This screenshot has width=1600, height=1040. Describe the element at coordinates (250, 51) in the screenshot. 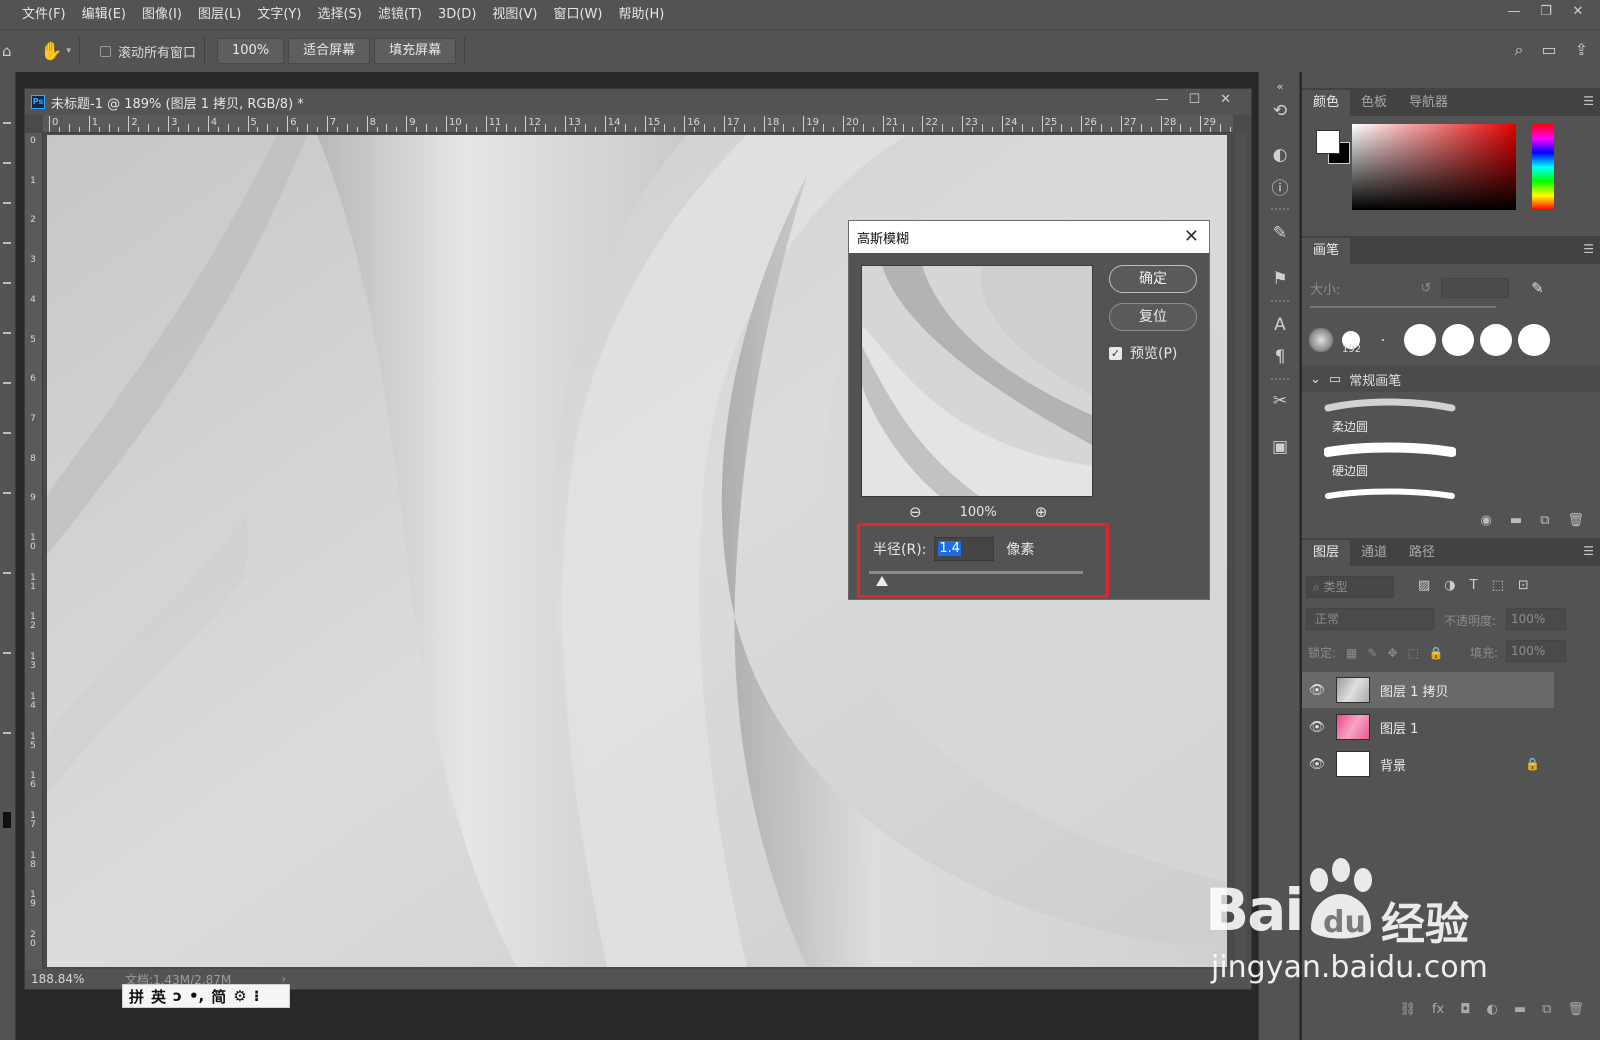

I see `zoom-100-button: 100%` at that location.